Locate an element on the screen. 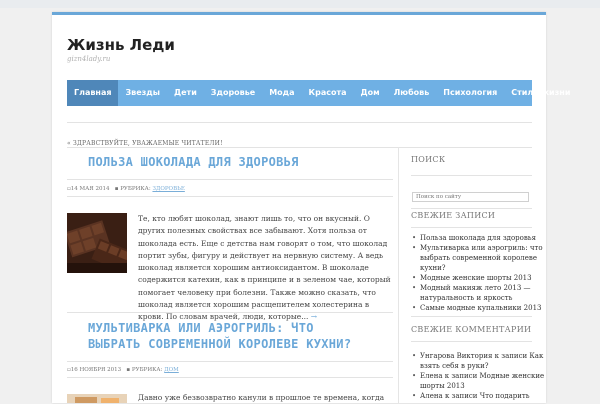  post-meta: ▫16 НОЯБРЯ 2013 ▪ РУБРИКА: ДОМ is located at coordinates (123, 370).